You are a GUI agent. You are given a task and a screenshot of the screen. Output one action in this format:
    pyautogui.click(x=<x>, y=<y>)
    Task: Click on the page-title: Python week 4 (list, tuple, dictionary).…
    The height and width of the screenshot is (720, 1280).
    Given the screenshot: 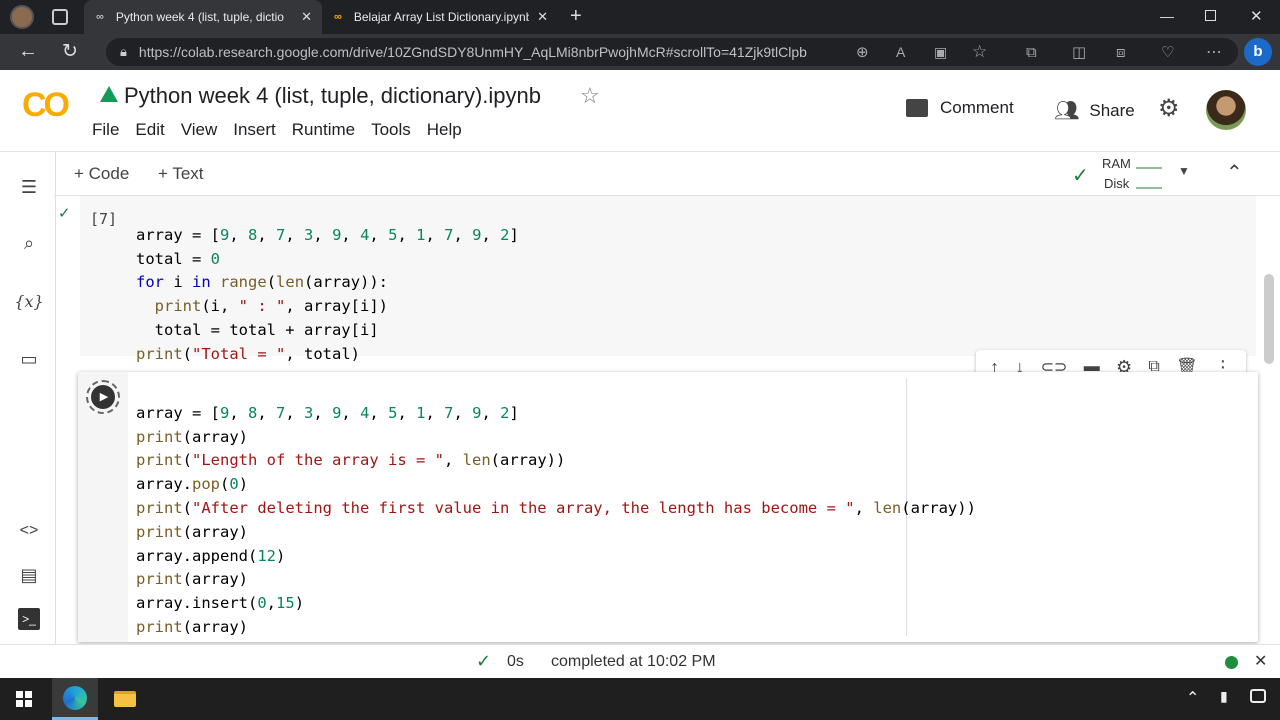 What is the action you would take?
    pyautogui.click(x=332, y=96)
    